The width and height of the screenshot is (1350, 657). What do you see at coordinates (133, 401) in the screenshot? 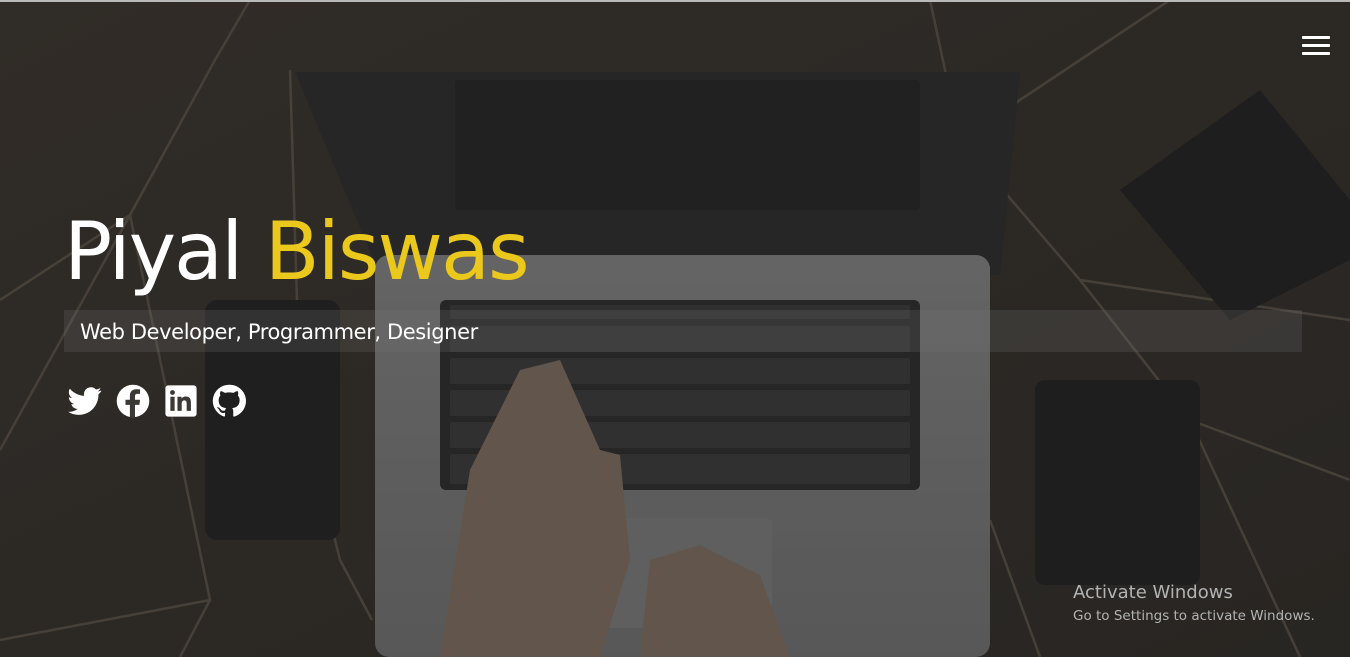
I see `facebook-icon` at bounding box center [133, 401].